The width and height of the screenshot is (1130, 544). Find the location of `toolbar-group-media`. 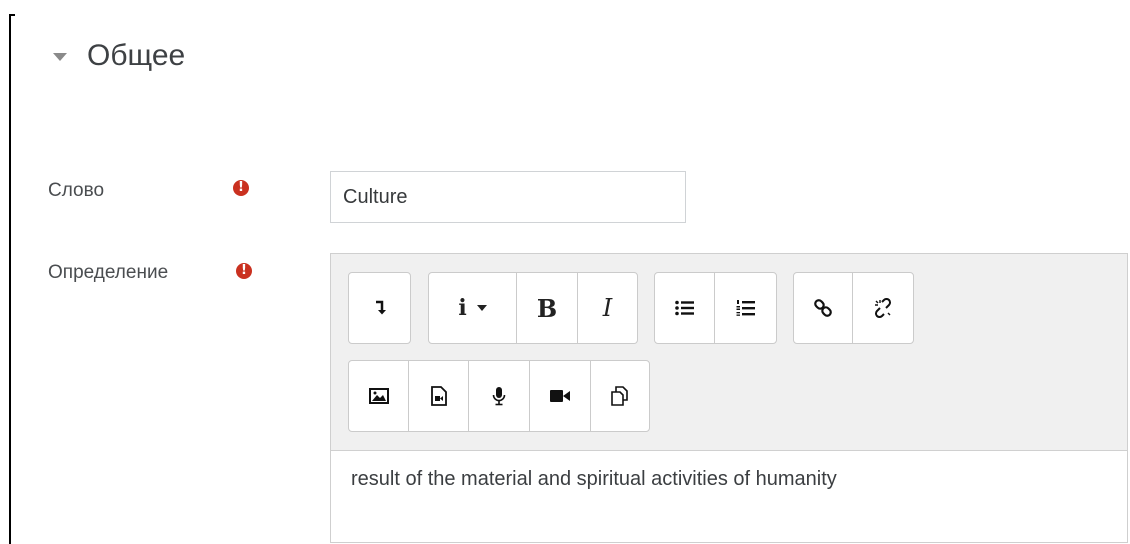

toolbar-group-media is located at coordinates (499, 396).